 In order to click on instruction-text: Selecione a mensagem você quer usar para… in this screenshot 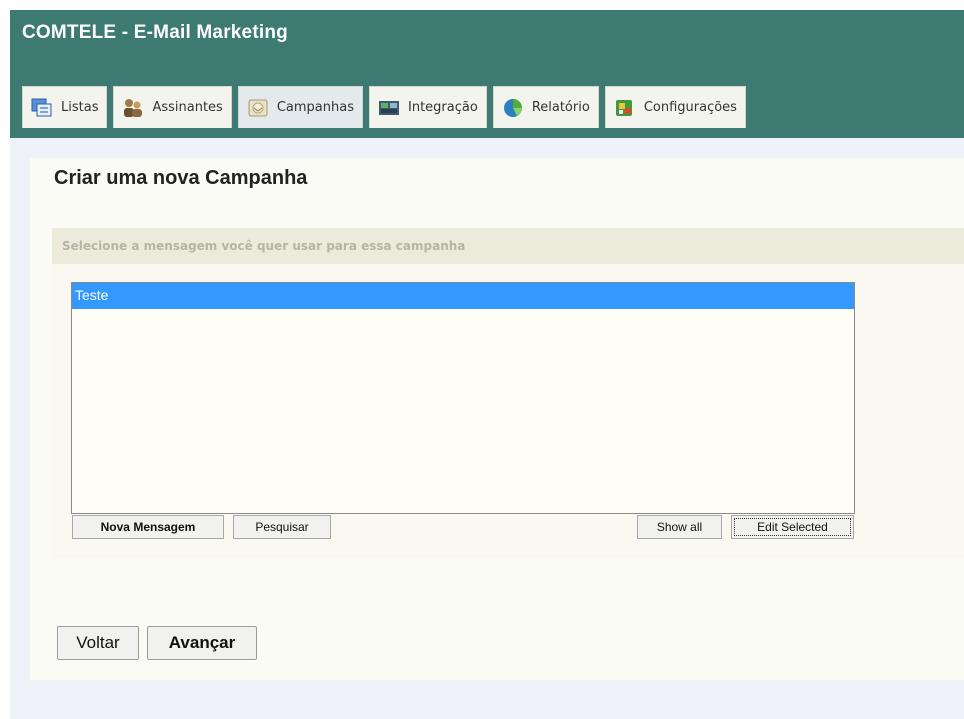, I will do `click(264, 246)`.